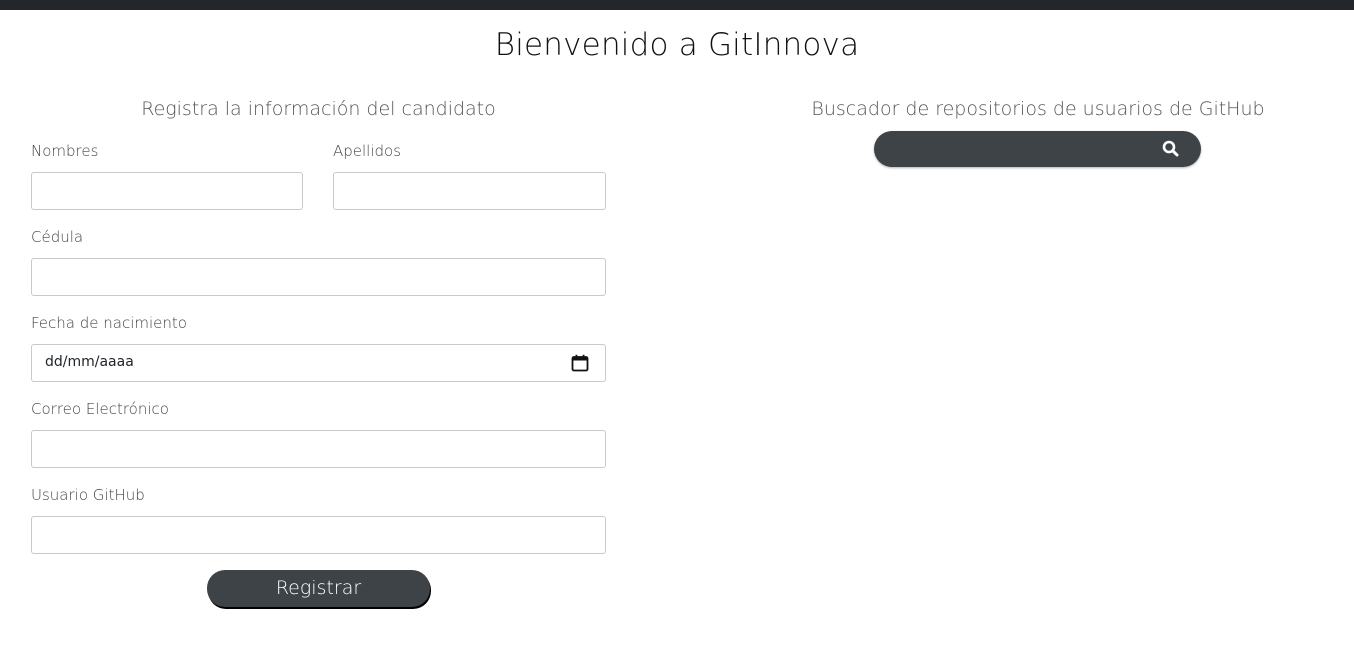 This screenshot has width=1354, height=648. I want to click on calendar-icon, so click(580, 363).